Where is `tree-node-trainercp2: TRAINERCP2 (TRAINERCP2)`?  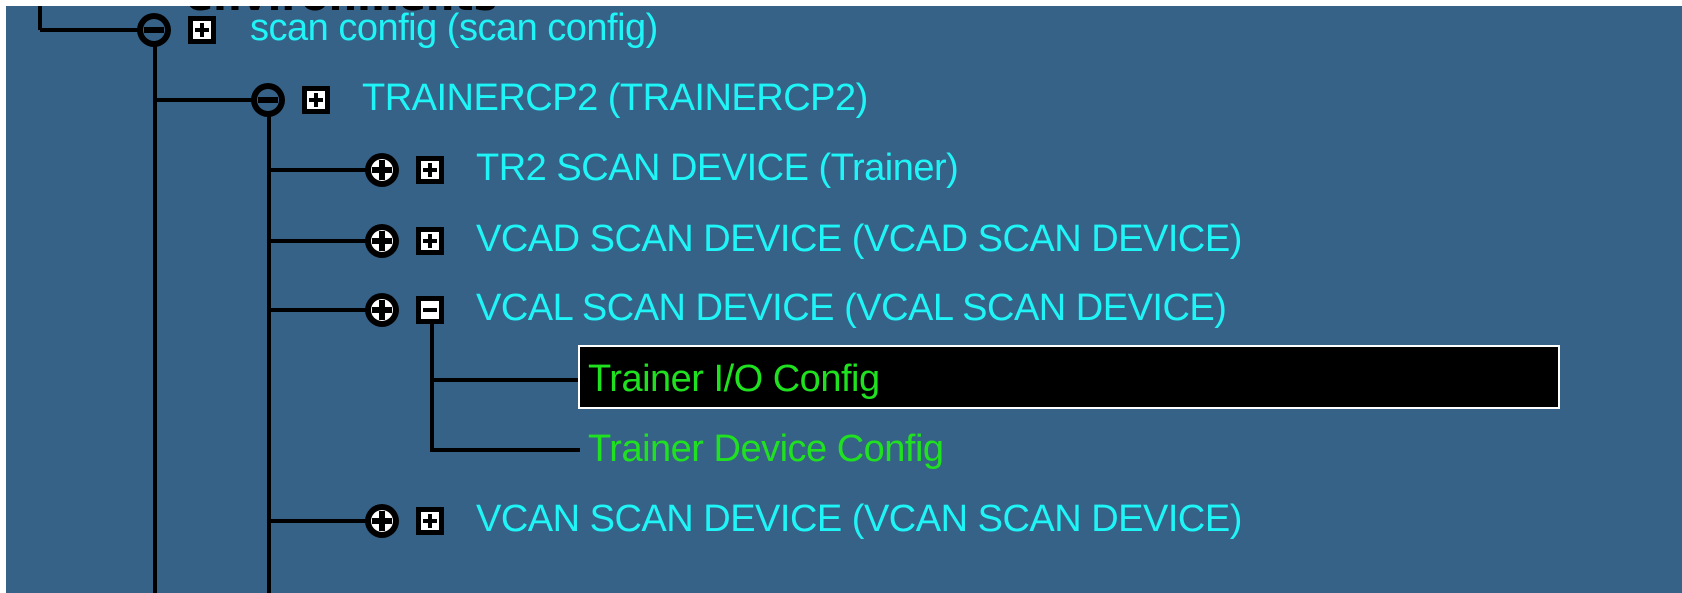 tree-node-trainercp2: TRAINERCP2 (TRAINERCP2) is located at coordinates (615, 98).